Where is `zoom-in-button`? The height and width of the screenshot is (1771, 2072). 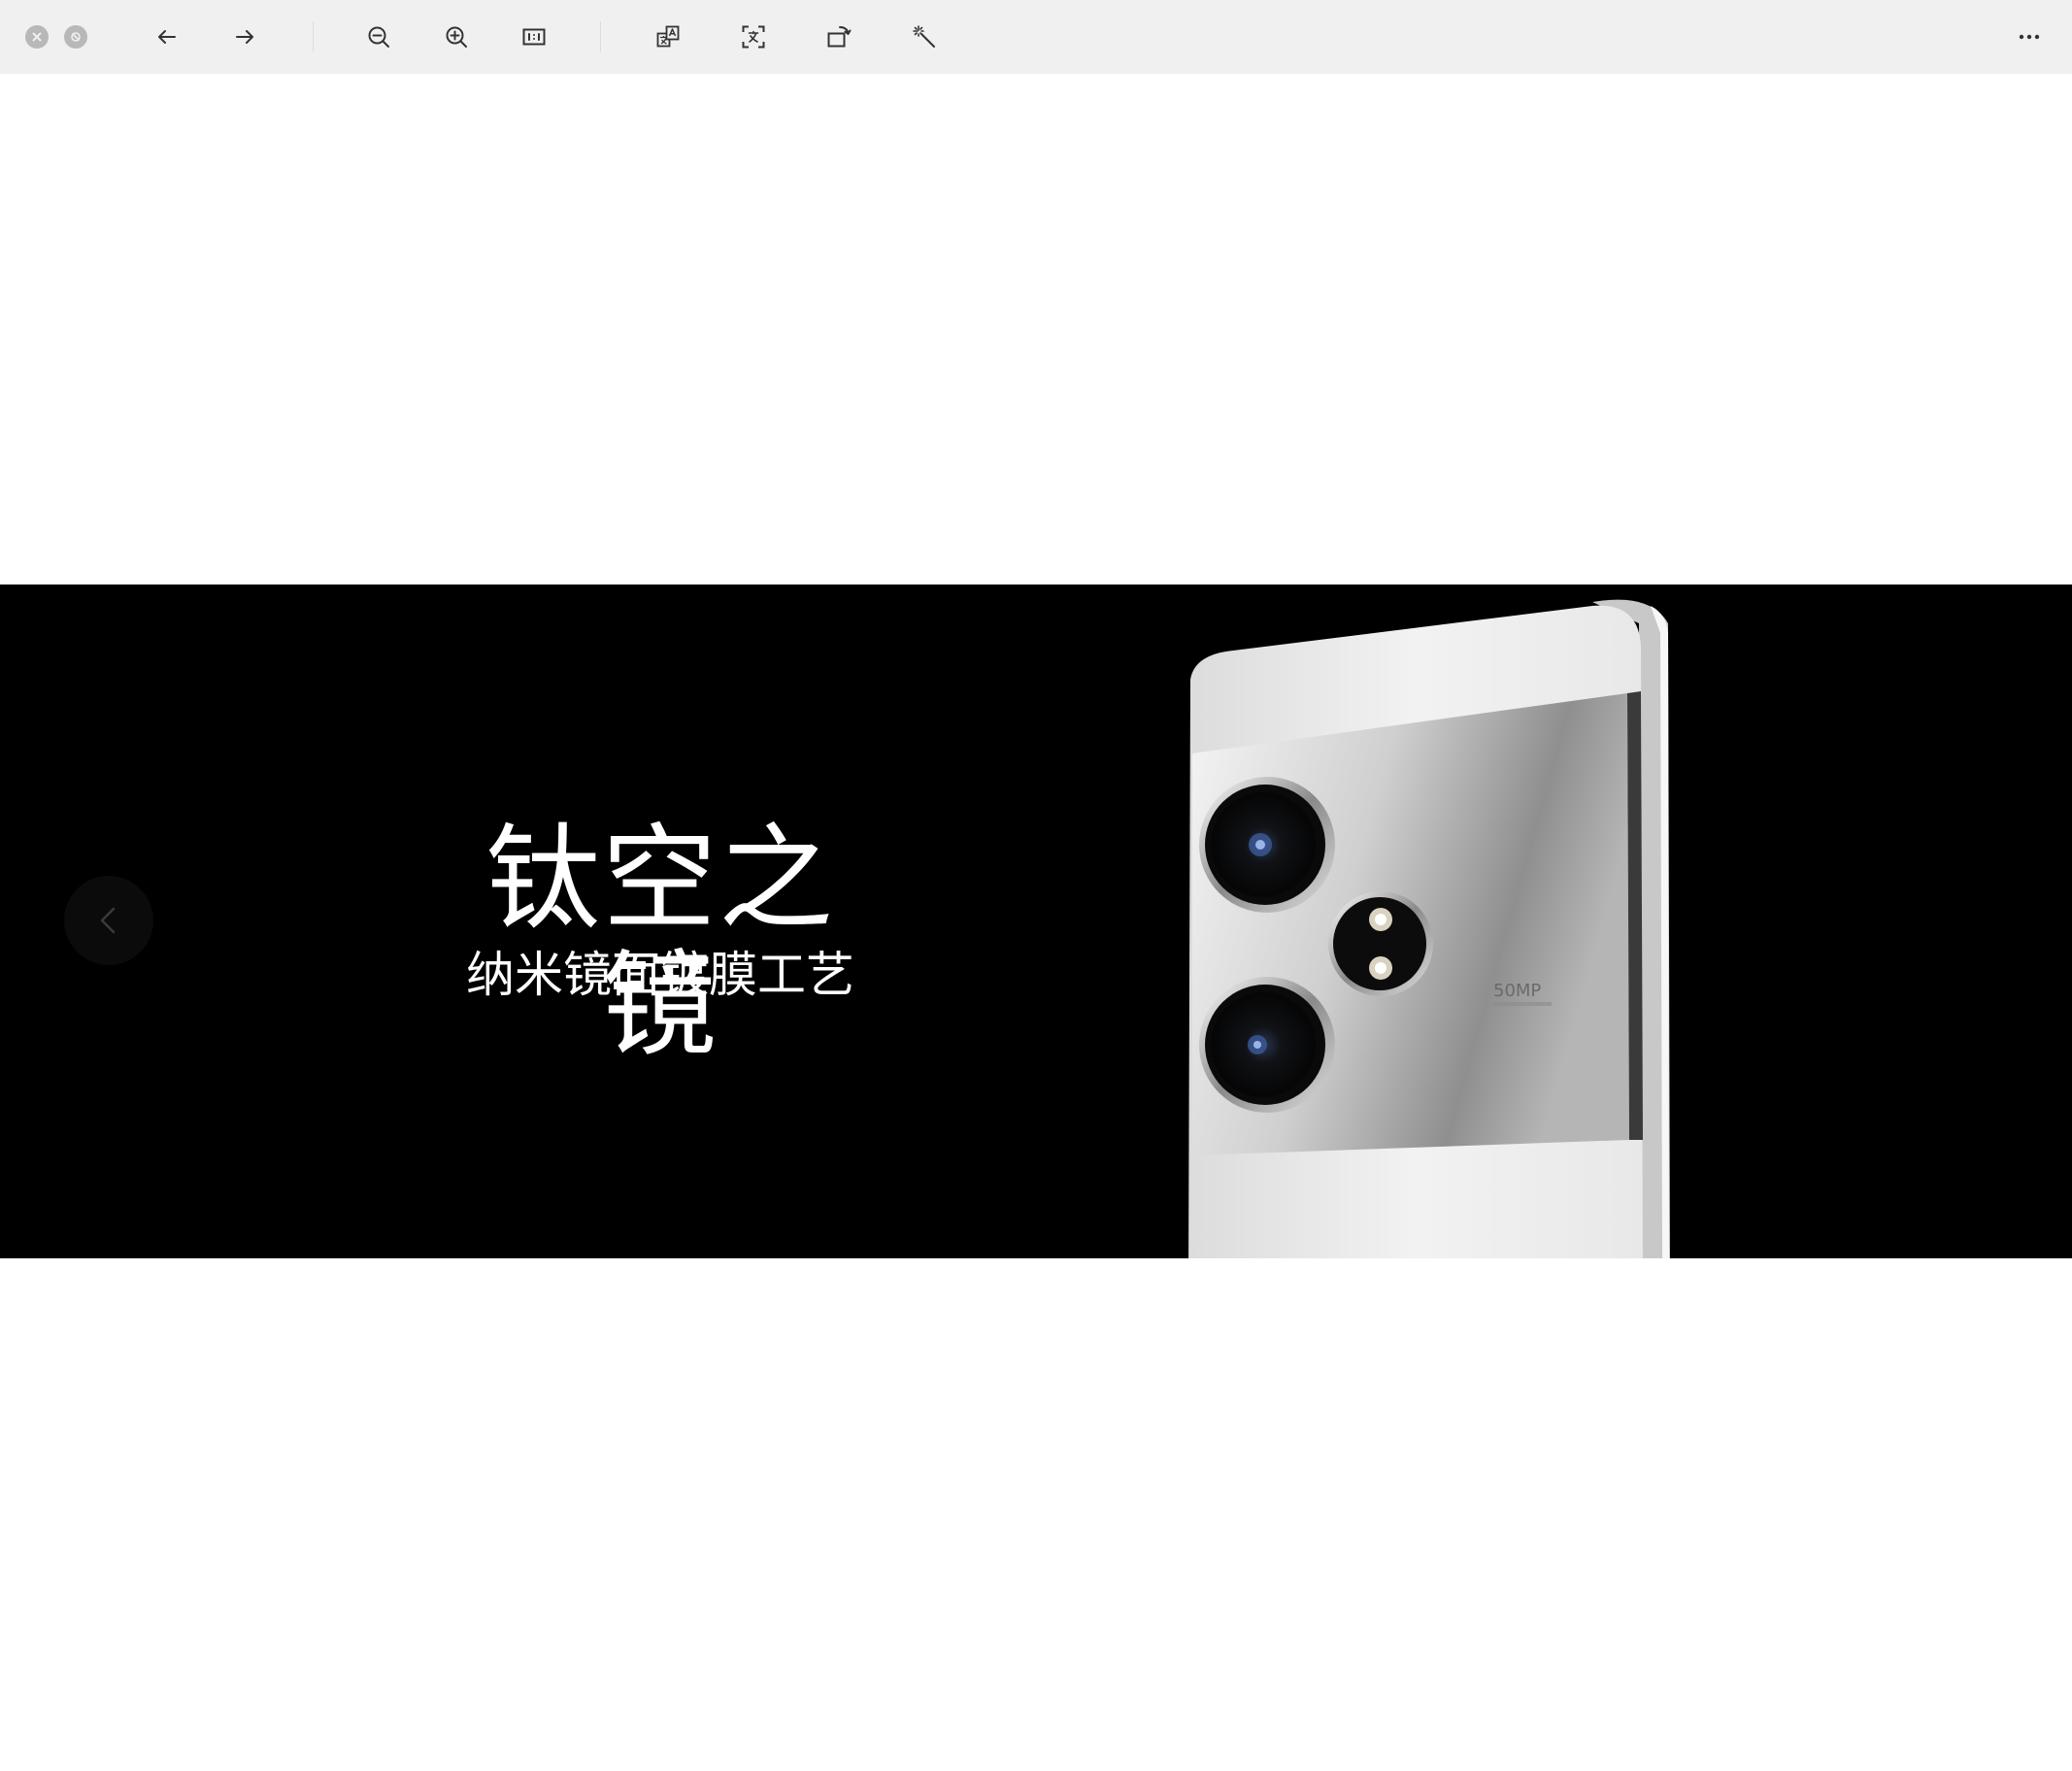
zoom-in-button is located at coordinates (456, 36).